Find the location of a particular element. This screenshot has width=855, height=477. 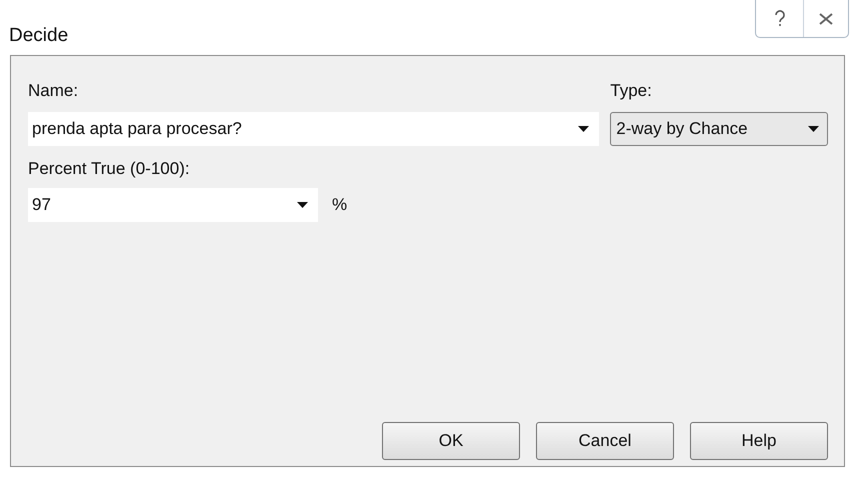

window-title: Decide is located at coordinates (38, 36).